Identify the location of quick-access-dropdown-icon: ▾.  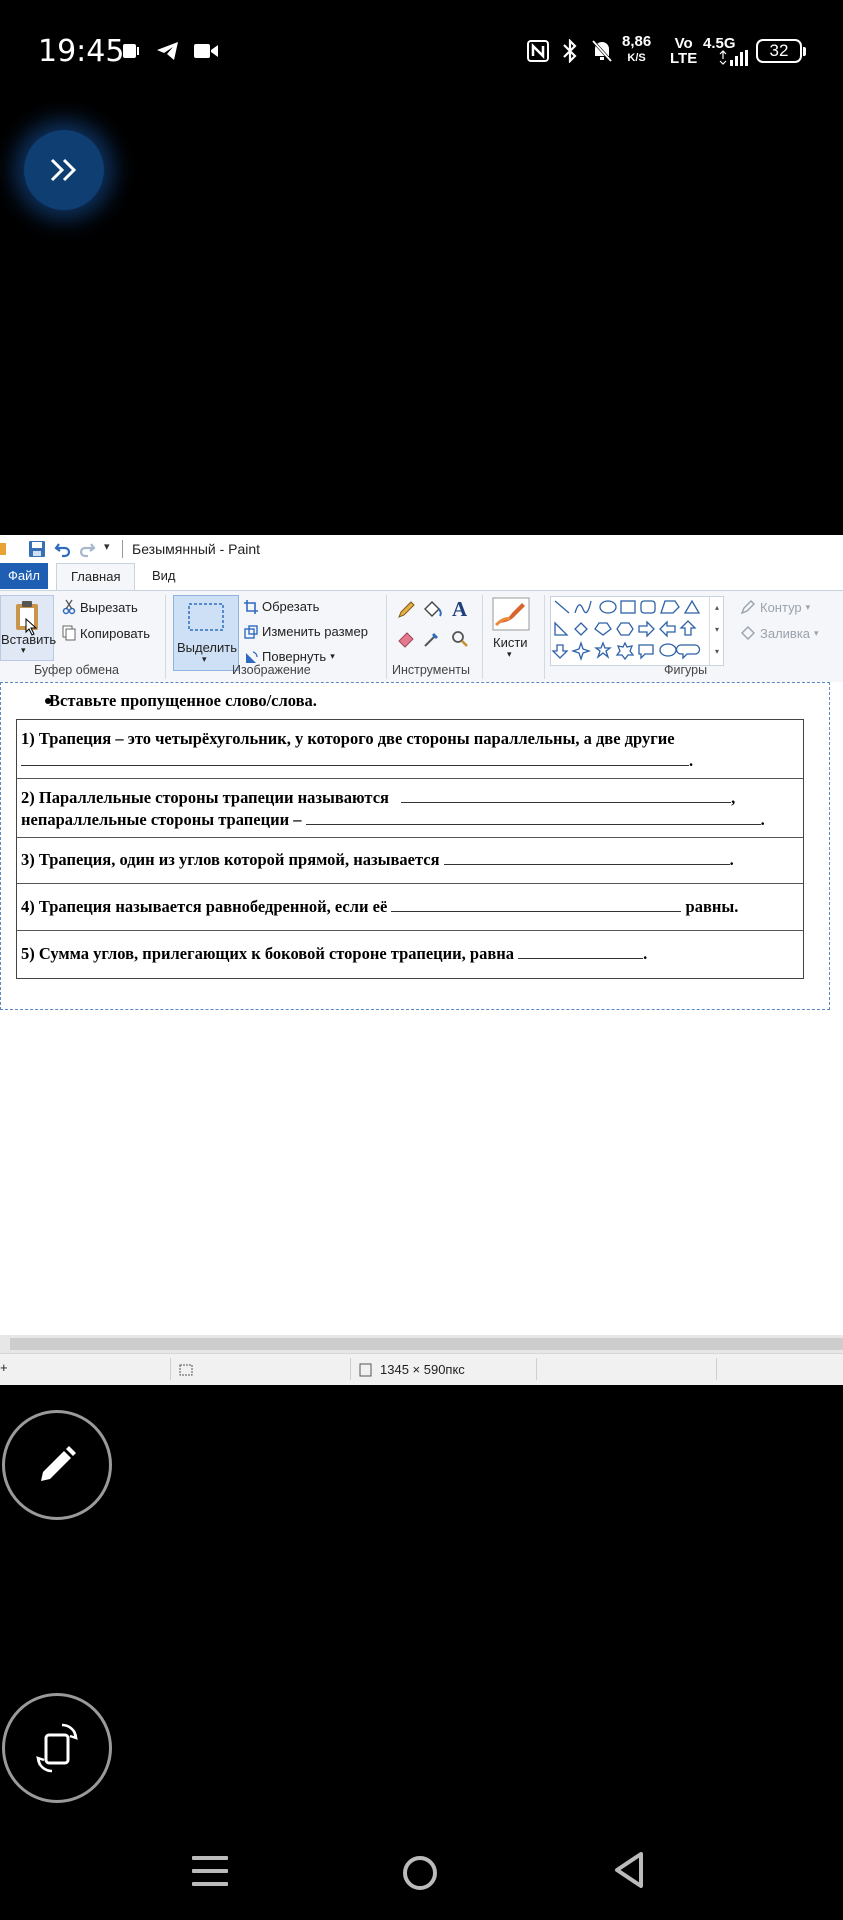
(107, 546).